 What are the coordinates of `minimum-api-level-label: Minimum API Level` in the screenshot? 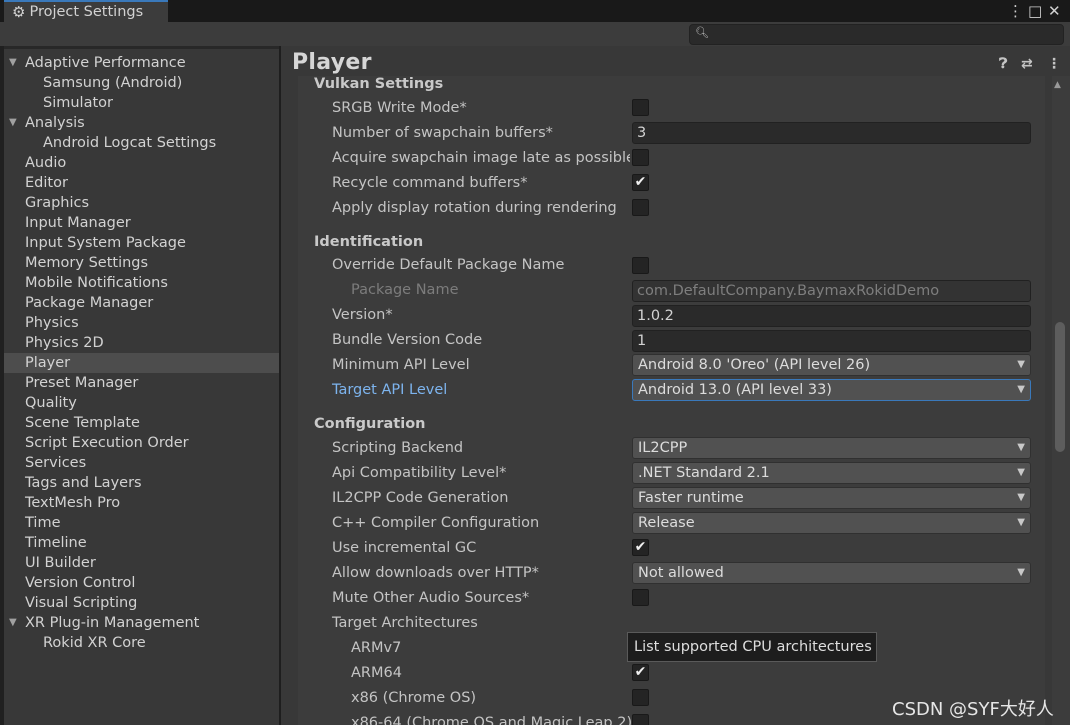 It's located at (401, 365).